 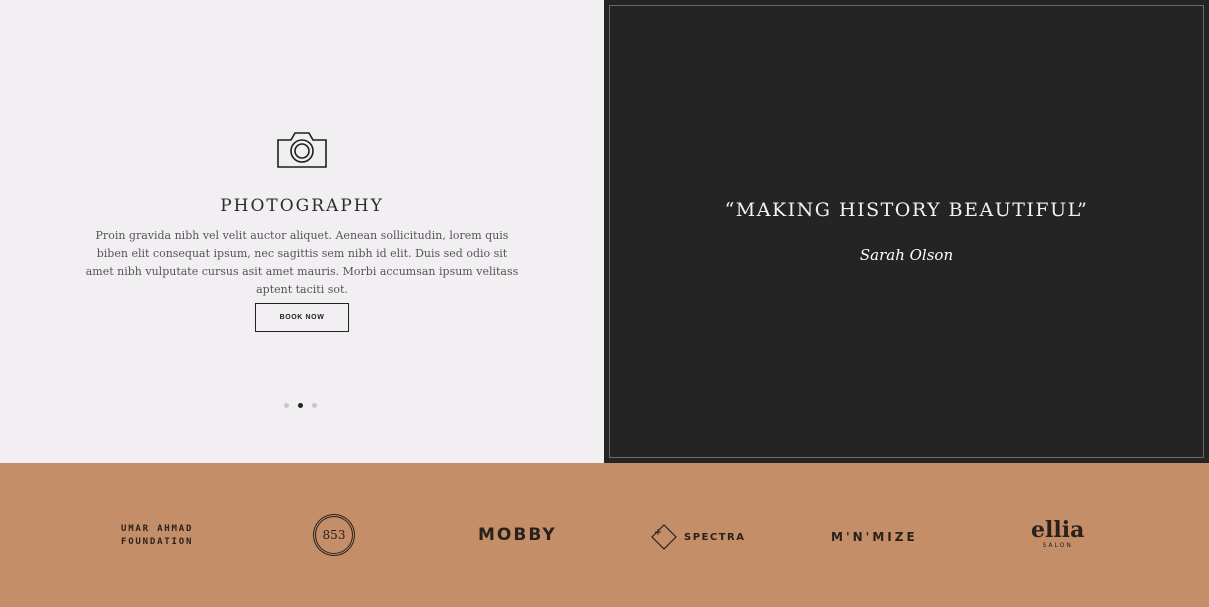 What do you see at coordinates (157, 536) in the screenshot?
I see `logo-umar-ahmad-foundation: UMAR AHMAD FOUNDATION` at bounding box center [157, 536].